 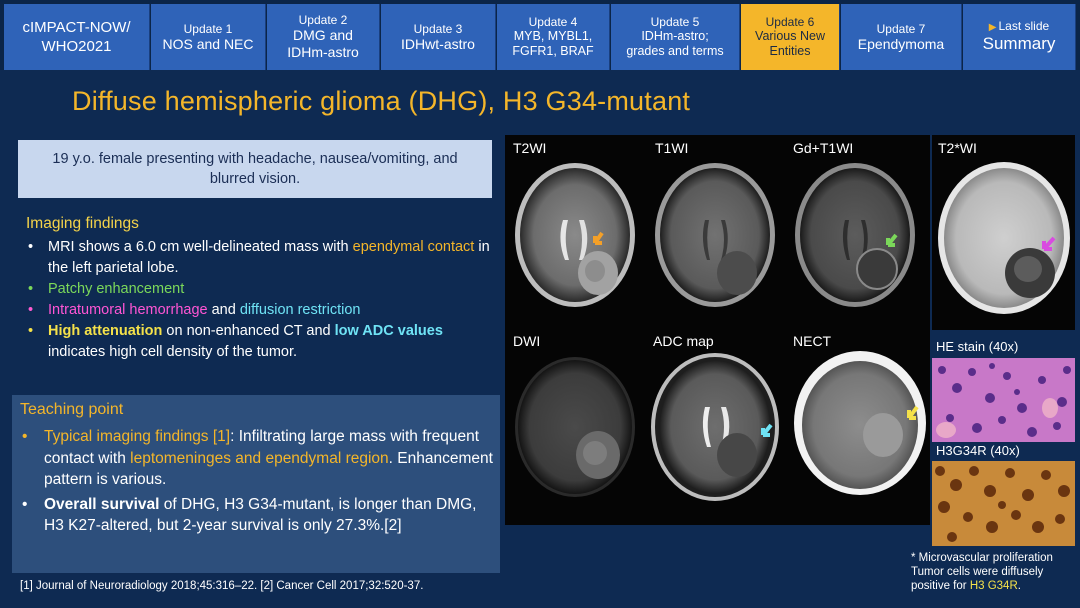 I want to click on nav-tab-update-6: Update 6 Various New Entities, so click(x=790, y=37).